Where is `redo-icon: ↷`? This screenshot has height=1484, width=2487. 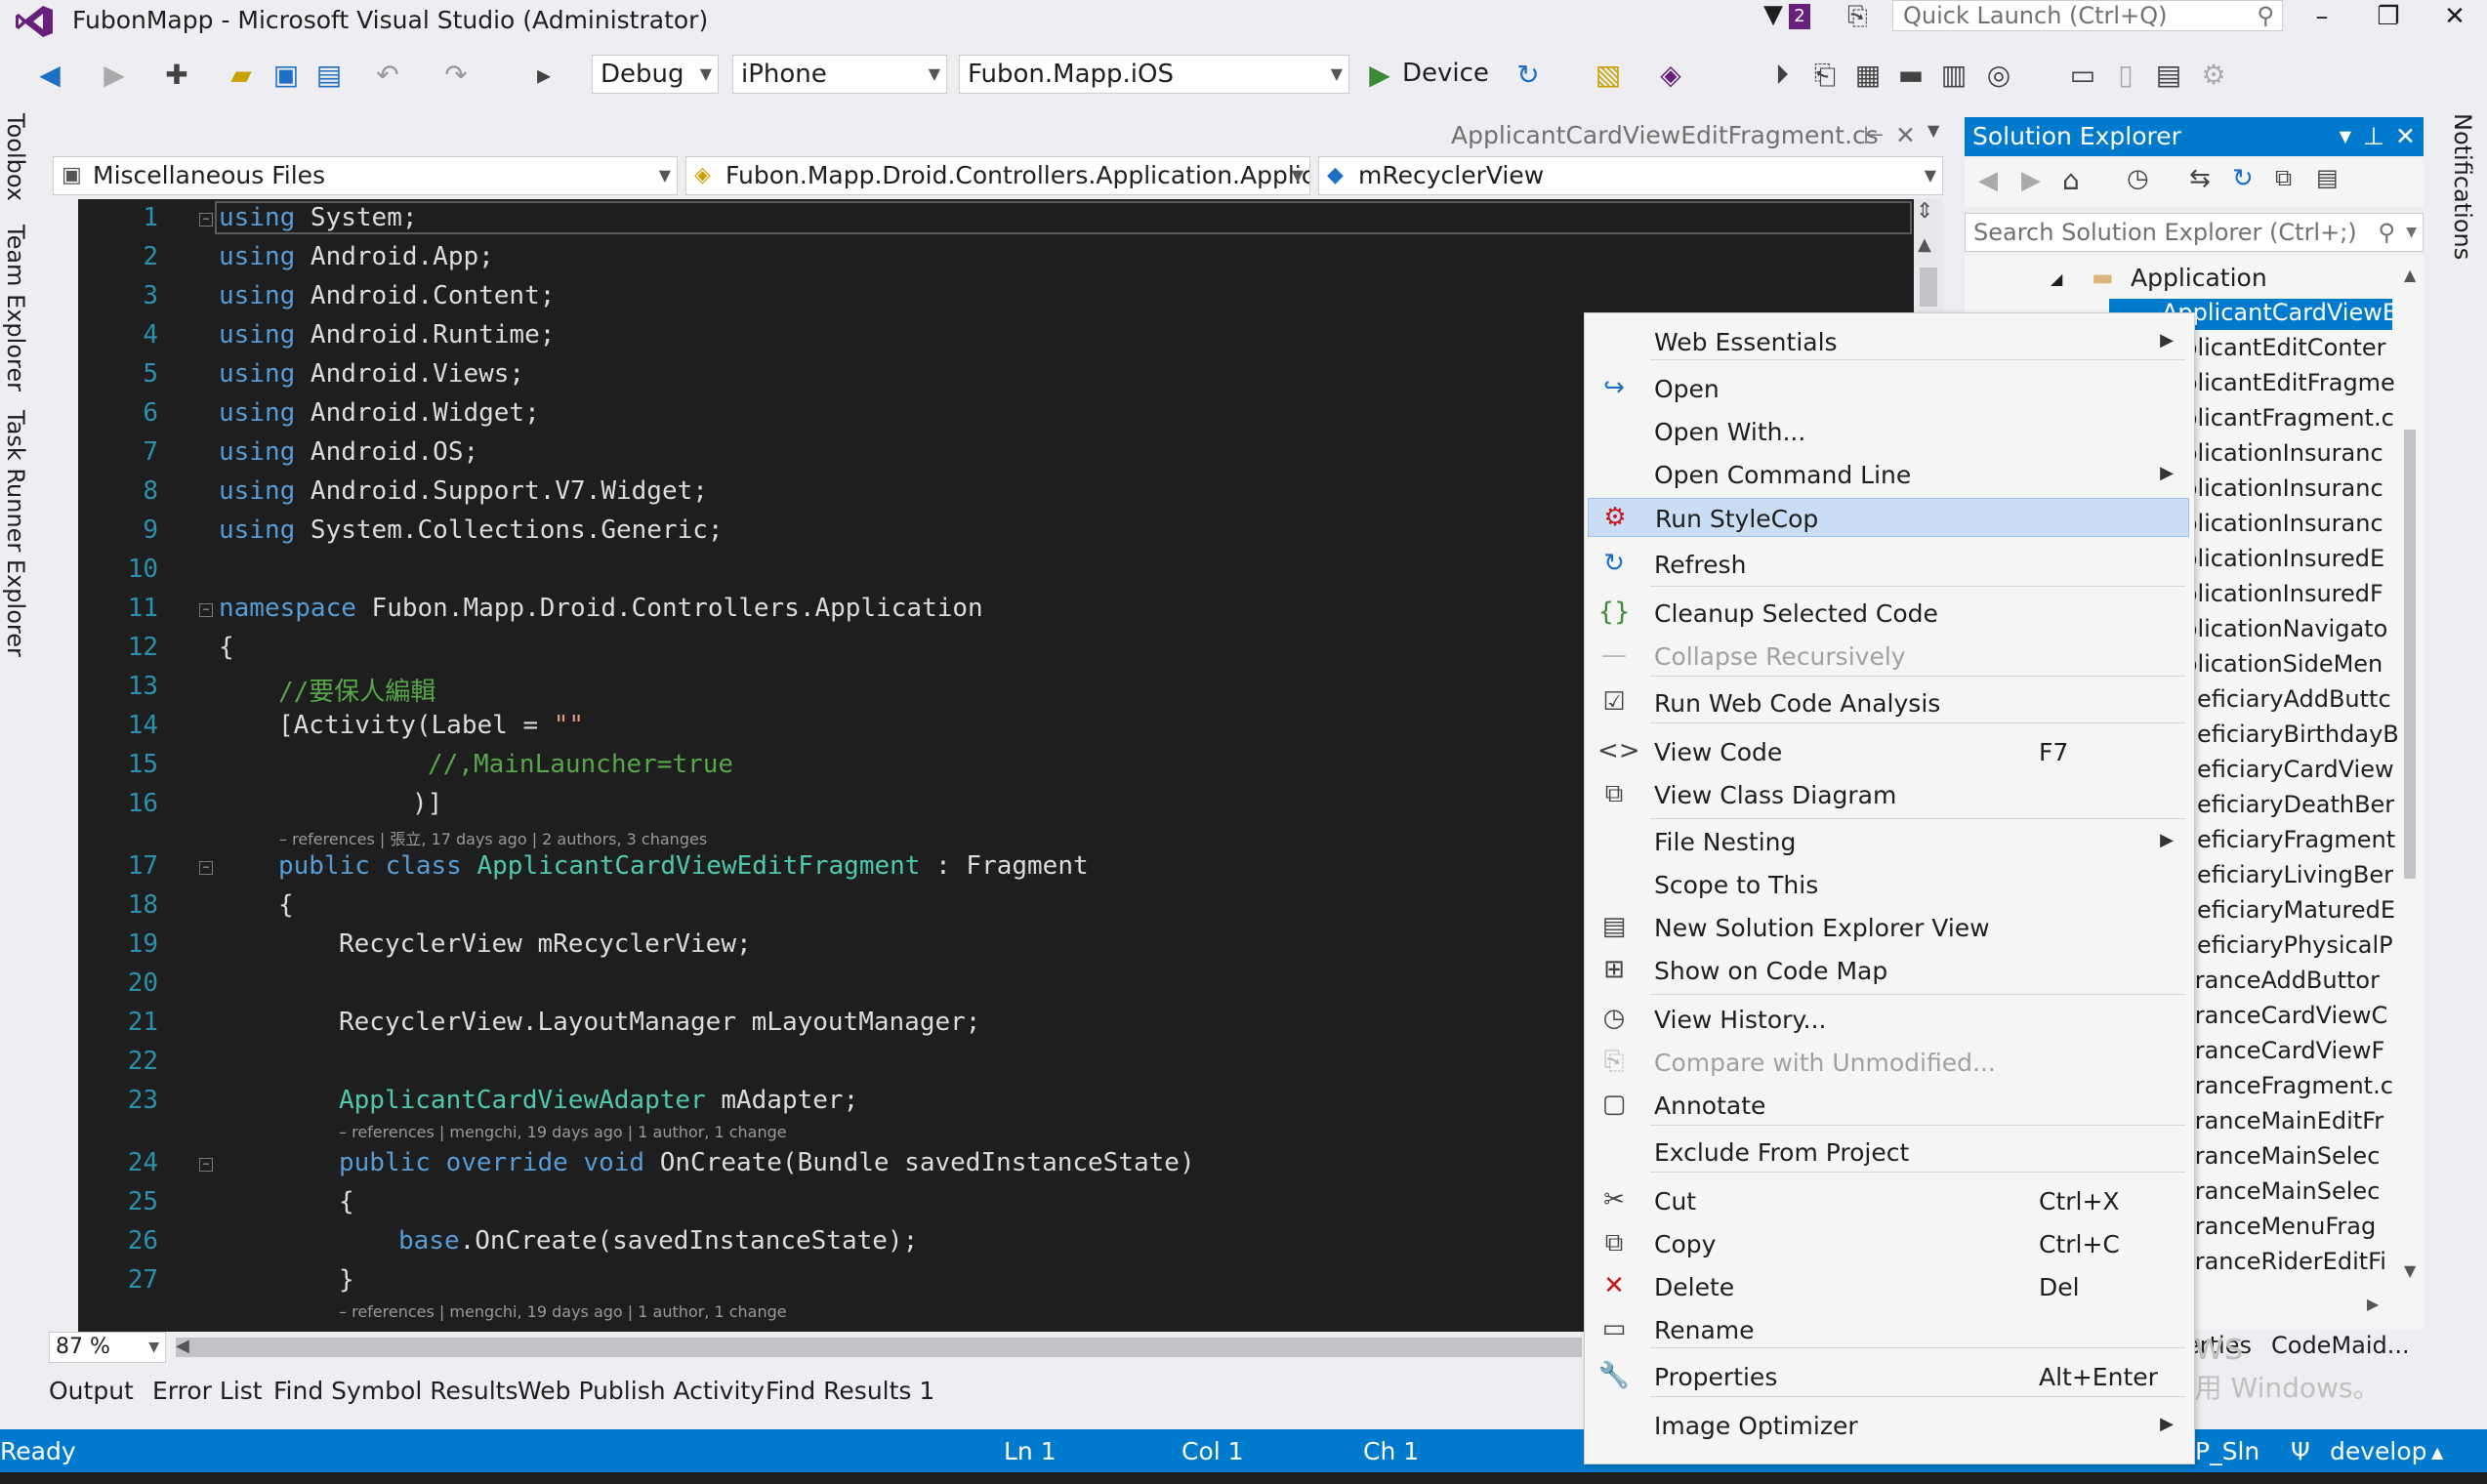 redo-icon: ↷ is located at coordinates (456, 75).